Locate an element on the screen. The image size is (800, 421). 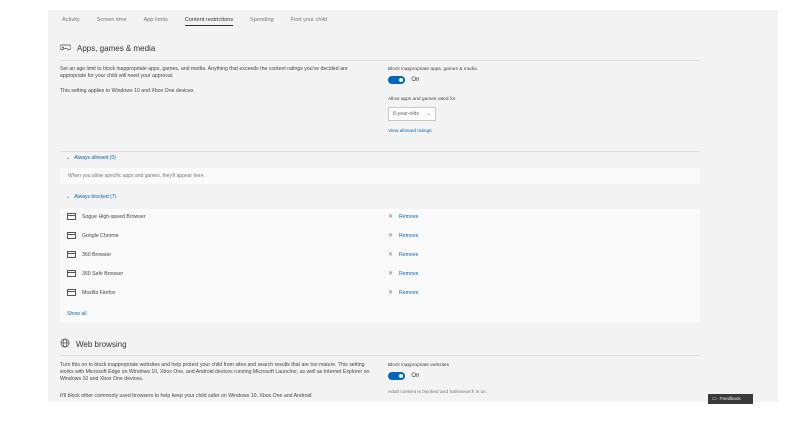
tab-activity: Activity is located at coordinates (71, 20).